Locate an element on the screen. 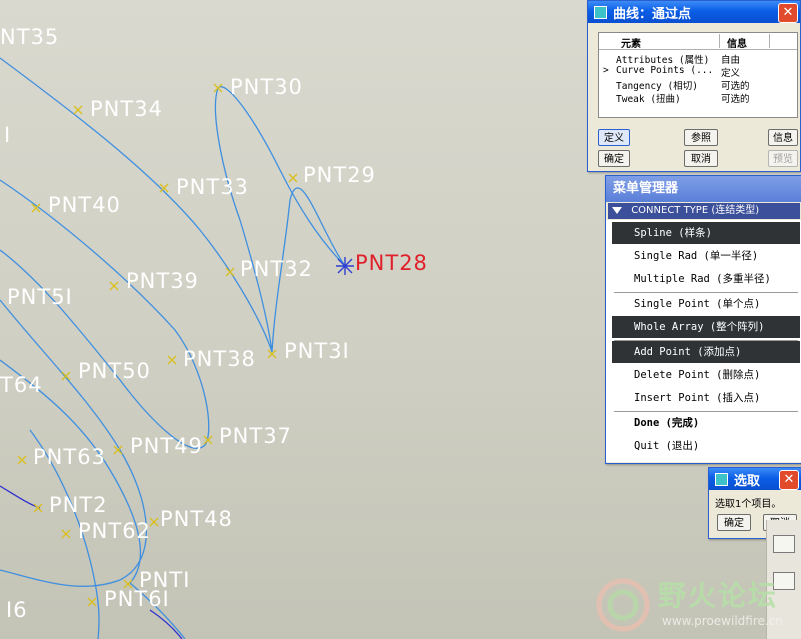 This screenshot has height=639, width=801. point-label: PNT5I is located at coordinates (40, 297).